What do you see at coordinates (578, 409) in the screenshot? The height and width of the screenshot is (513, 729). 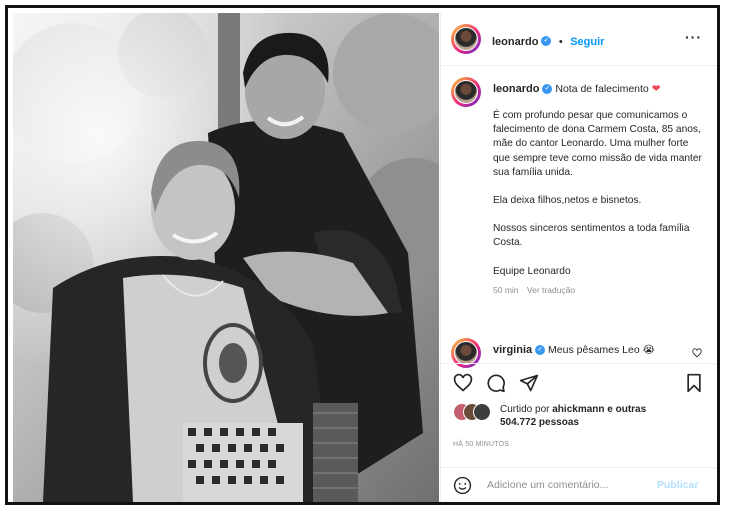 I see `likes-user: ahickmann` at bounding box center [578, 409].